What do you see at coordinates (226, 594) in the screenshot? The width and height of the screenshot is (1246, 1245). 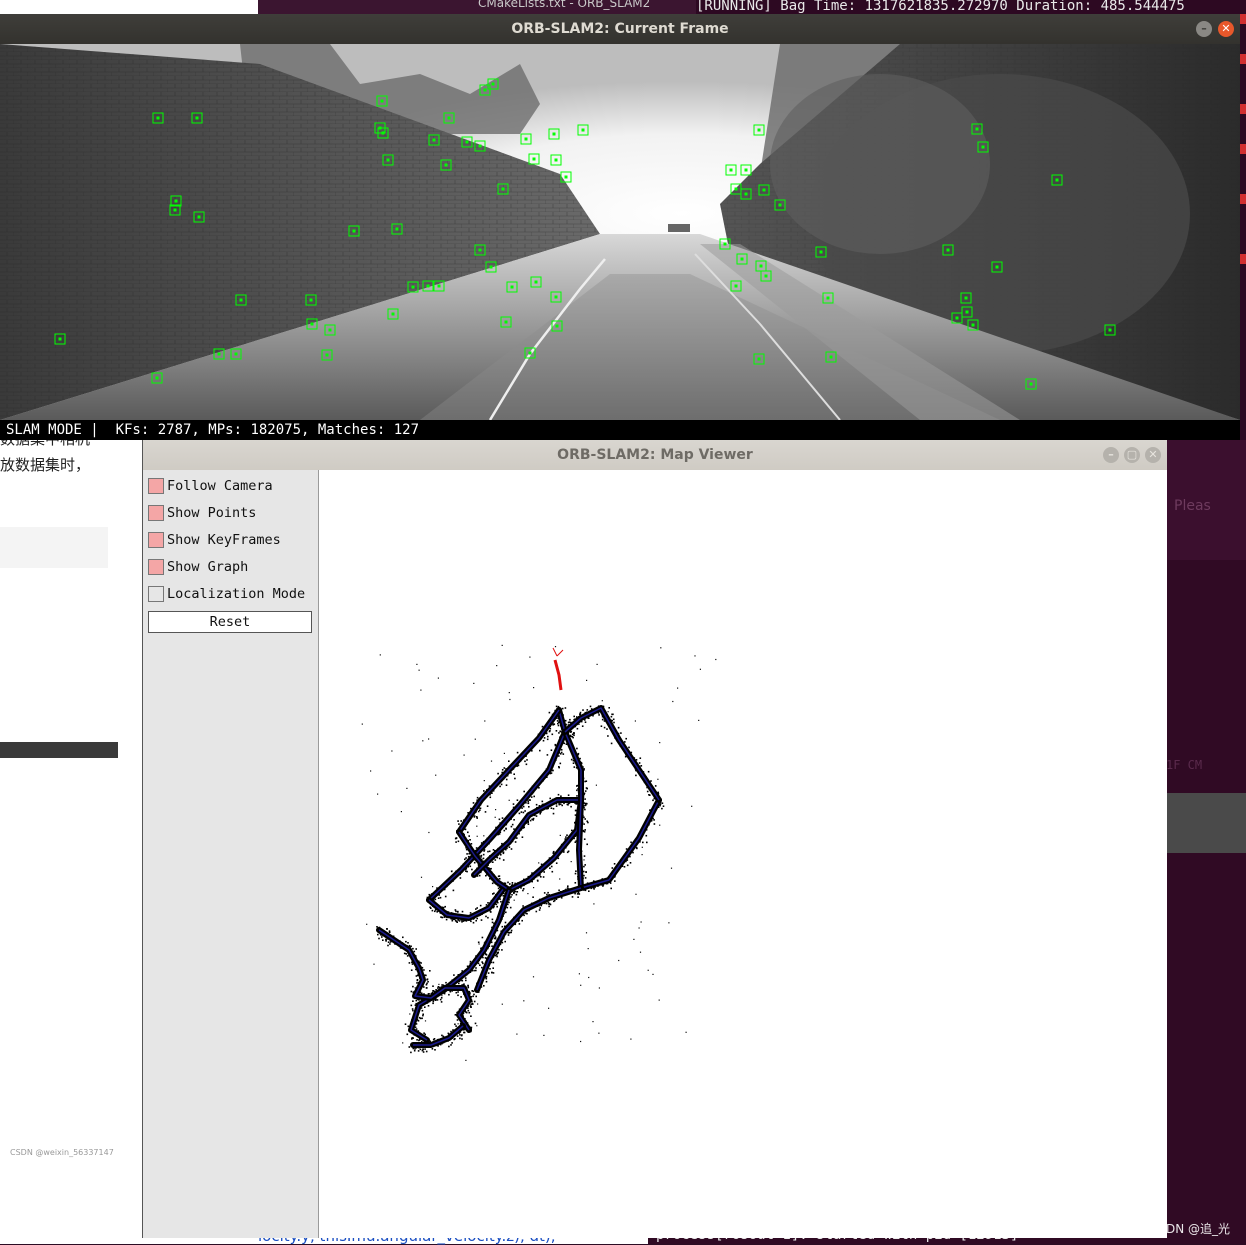 I see `localization-mode-checkbox: Localization Mode` at bounding box center [226, 594].